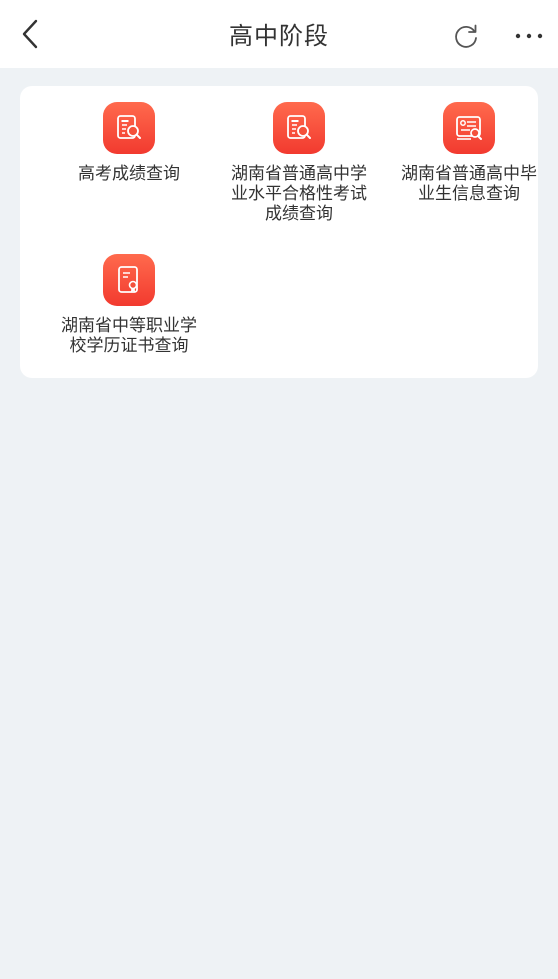 The height and width of the screenshot is (979, 558). Describe the element at coordinates (299, 194) in the screenshot. I see `service-label: 湖南省普通高中学 业水平合格性考试 成绩查询` at that location.